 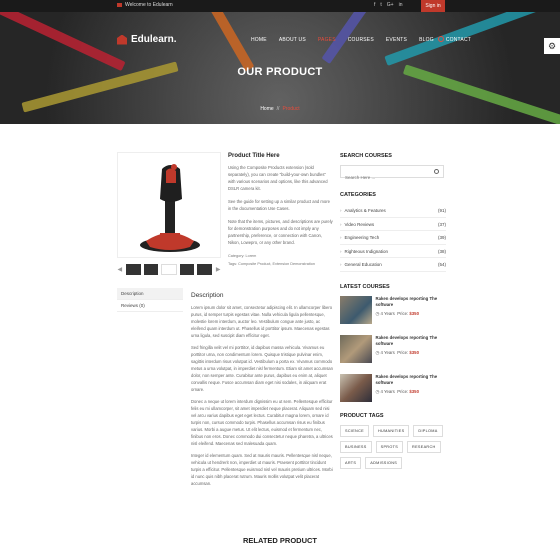 What do you see at coordinates (391, 430) in the screenshot?
I see `tag-humanities: HUMANITIES` at bounding box center [391, 430].